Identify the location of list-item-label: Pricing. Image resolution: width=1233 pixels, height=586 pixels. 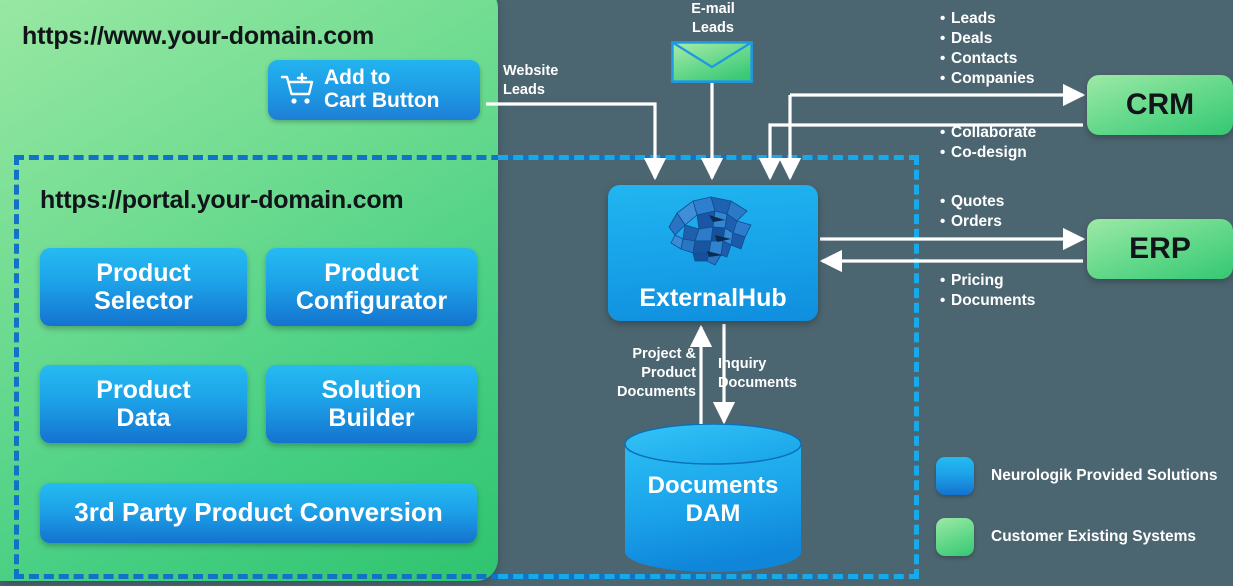
(977, 280).